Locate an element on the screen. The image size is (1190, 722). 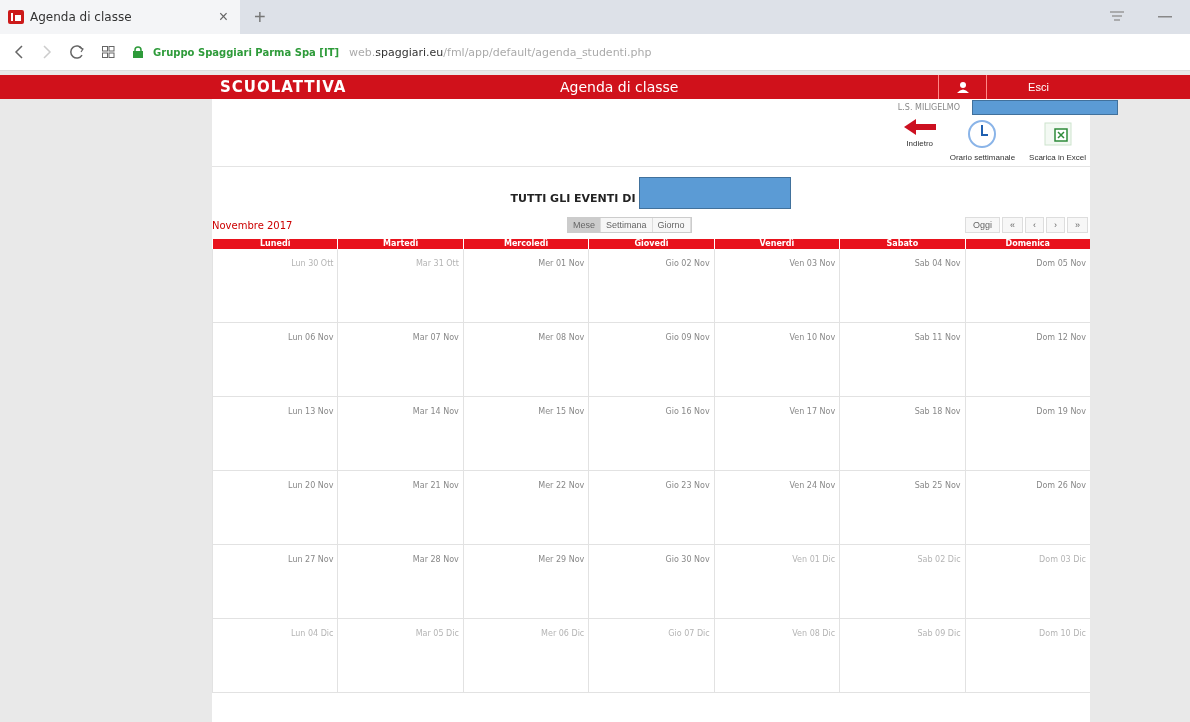
day-label: Gio 30 Nov is located at coordinates (687, 559).